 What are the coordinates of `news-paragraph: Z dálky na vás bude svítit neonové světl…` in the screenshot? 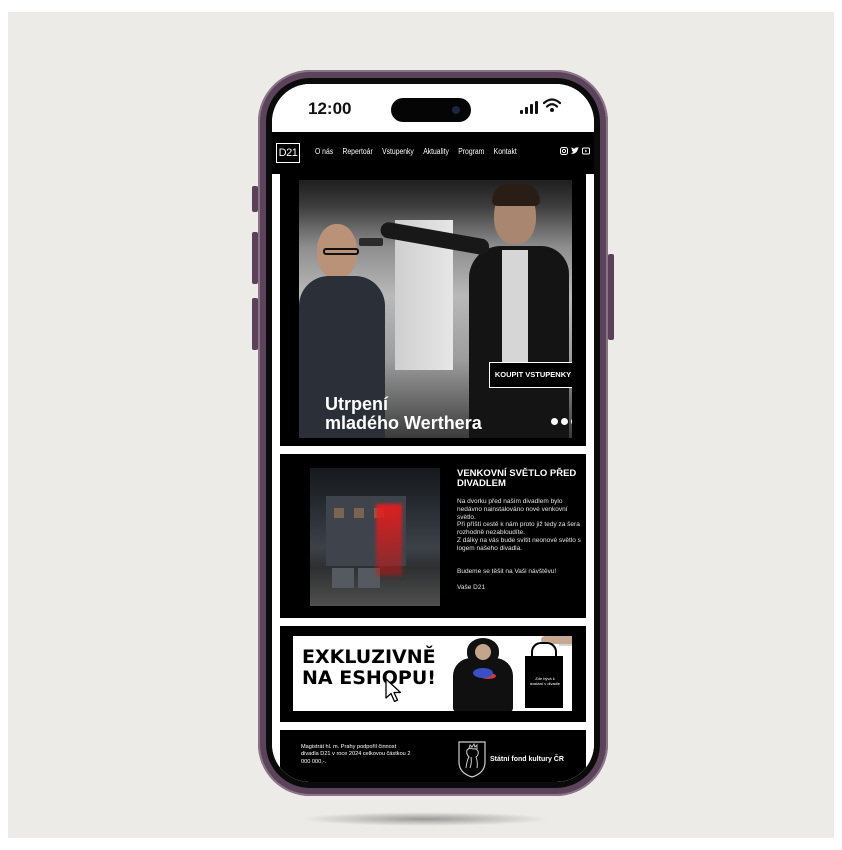 It's located at (519, 544).